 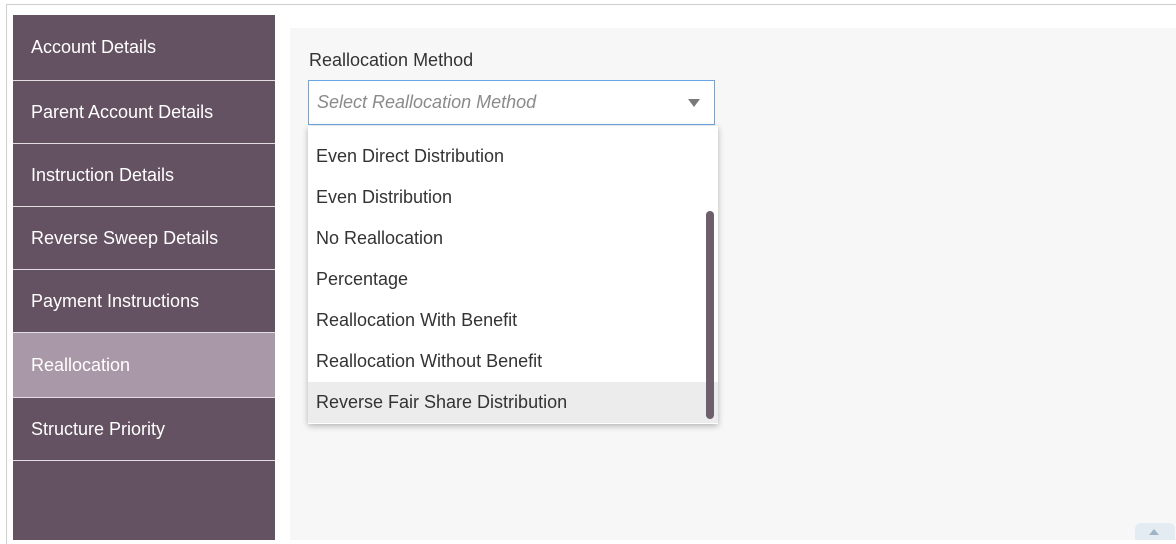 I want to click on option-even-direct-distribution: Even Direct Distribution, so click(x=513, y=156).